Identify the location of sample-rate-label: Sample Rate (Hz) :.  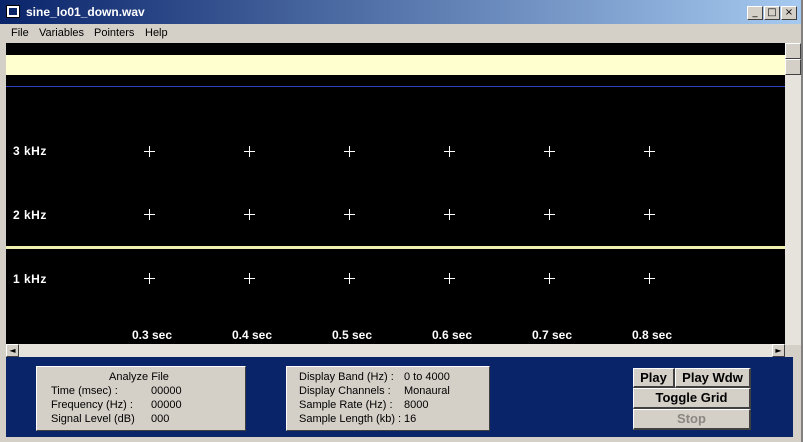
(346, 405).